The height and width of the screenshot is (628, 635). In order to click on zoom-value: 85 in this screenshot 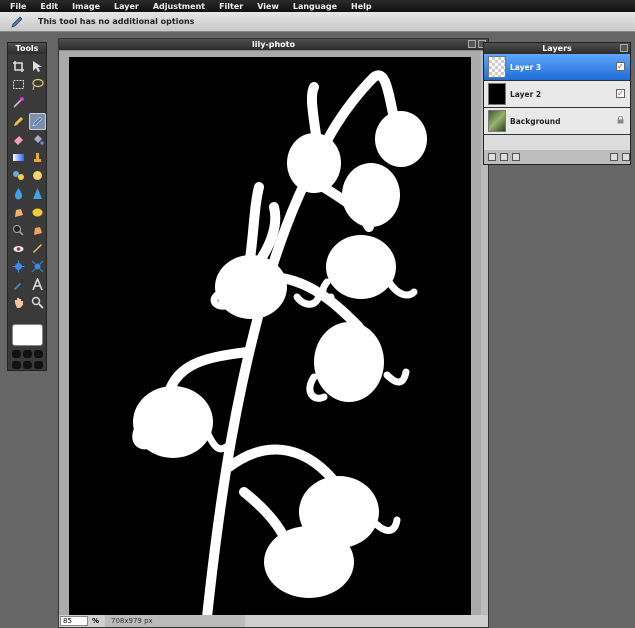, I will do `click(67, 621)`.